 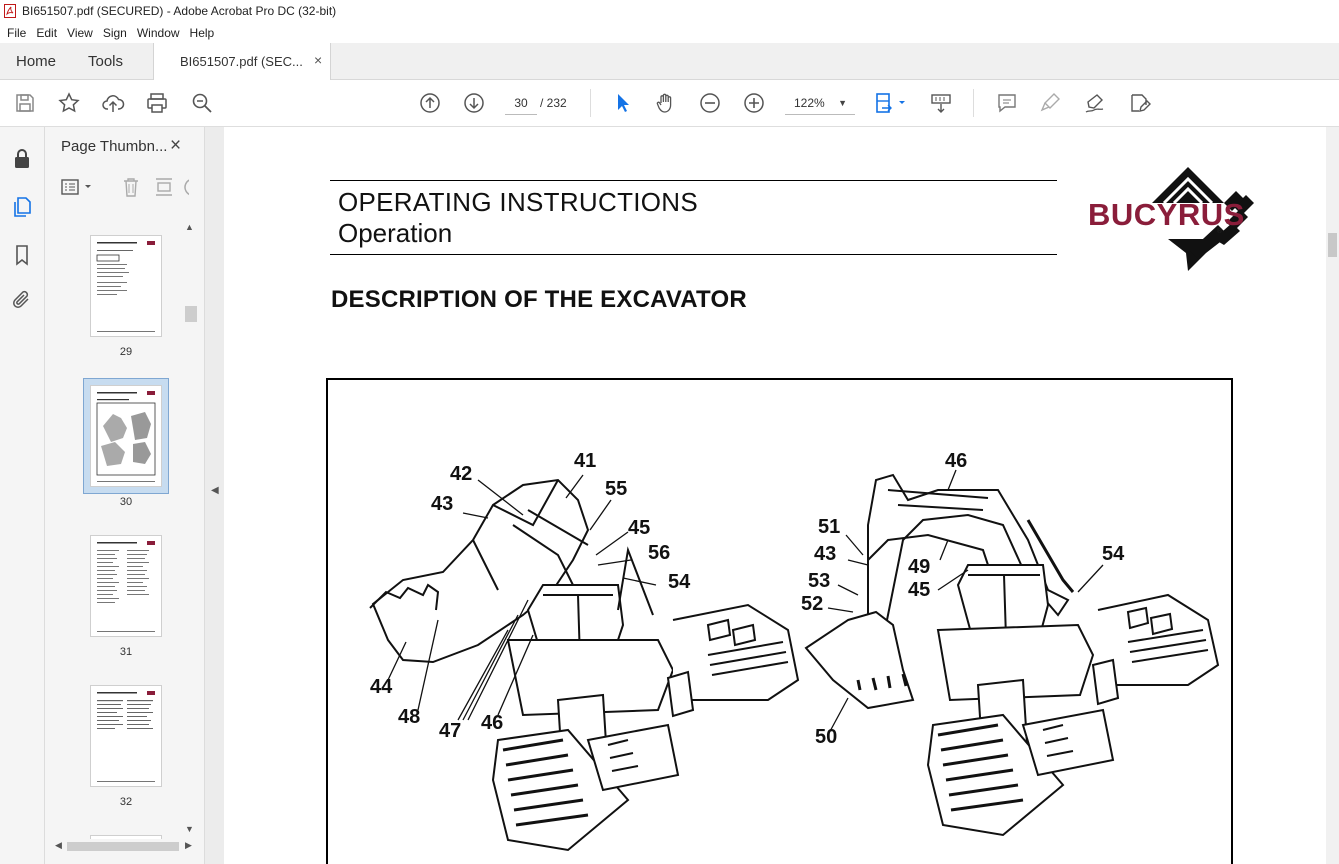 What do you see at coordinates (22, 159) in the screenshot?
I see `lock-icon` at bounding box center [22, 159].